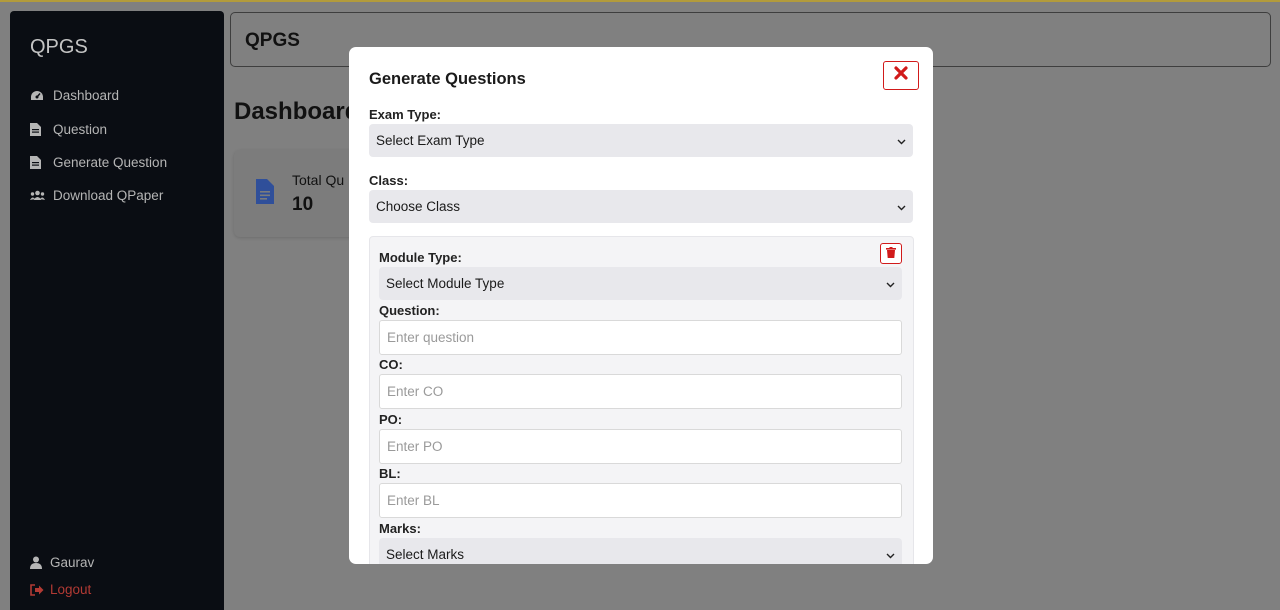 The width and height of the screenshot is (1280, 610). I want to click on user-profile: Gaurav, so click(62, 562).